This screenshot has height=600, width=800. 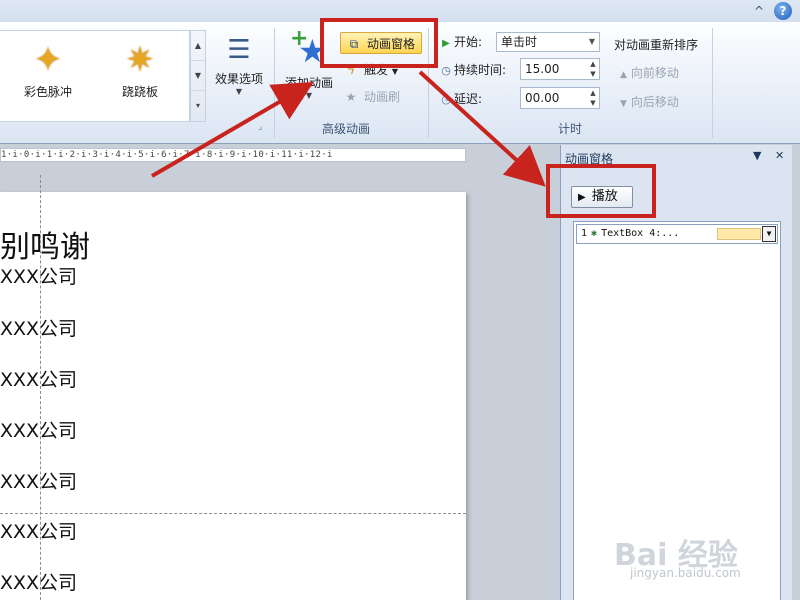 What do you see at coordinates (480, 70) in the screenshot?
I see `duration-label: 持续时间:` at bounding box center [480, 70].